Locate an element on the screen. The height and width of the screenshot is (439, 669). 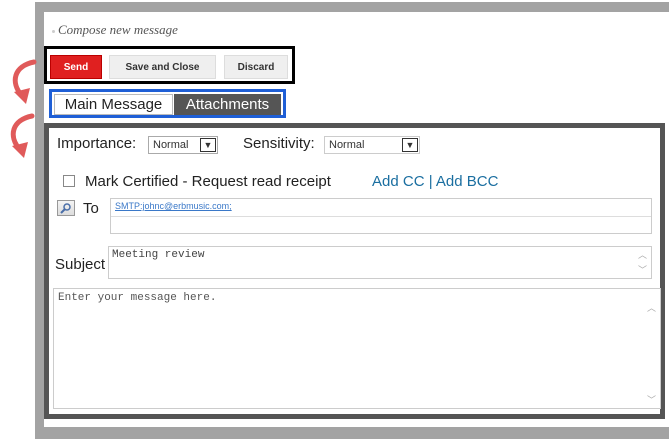
subject-input: Meeting review ︿ ﹀ is located at coordinates (380, 262).